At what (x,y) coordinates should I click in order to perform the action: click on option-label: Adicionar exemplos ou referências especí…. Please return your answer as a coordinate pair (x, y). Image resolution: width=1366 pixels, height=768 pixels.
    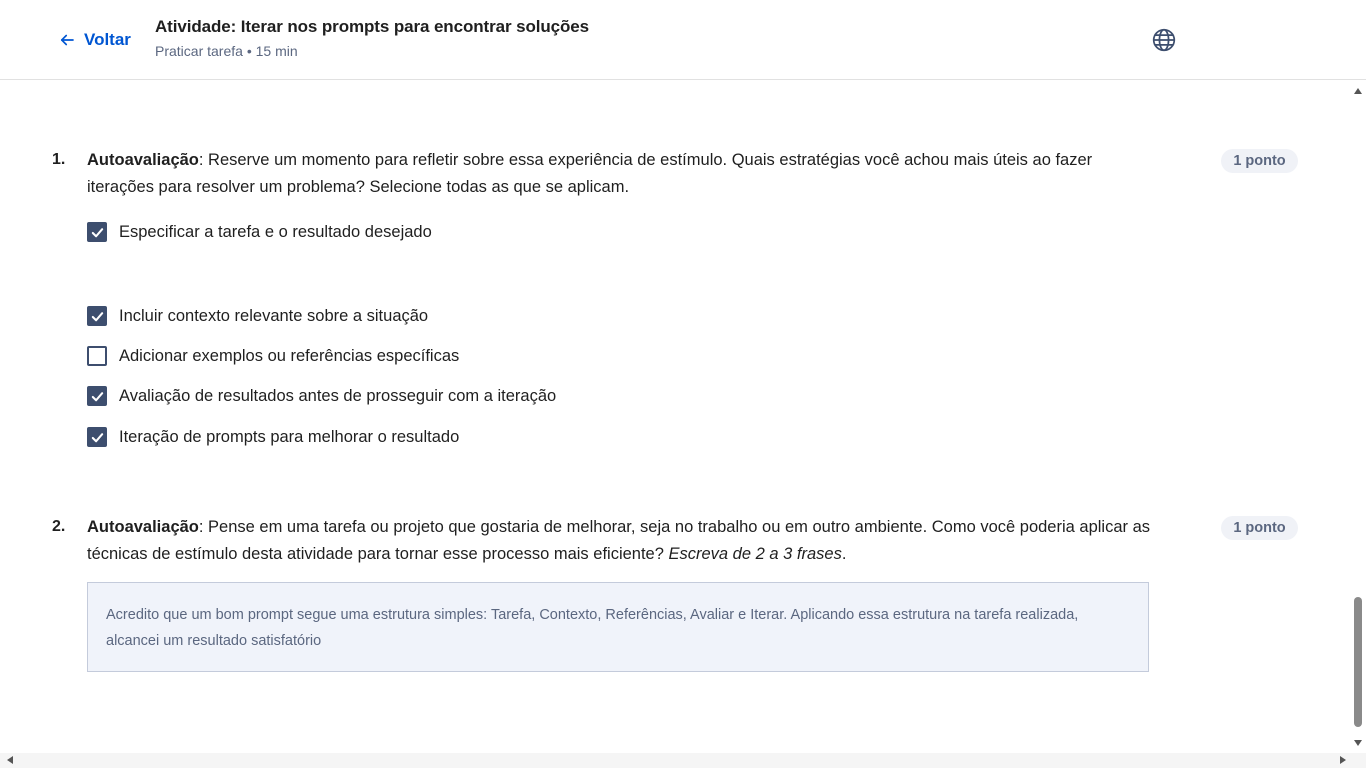
    Looking at the image, I should click on (289, 355).